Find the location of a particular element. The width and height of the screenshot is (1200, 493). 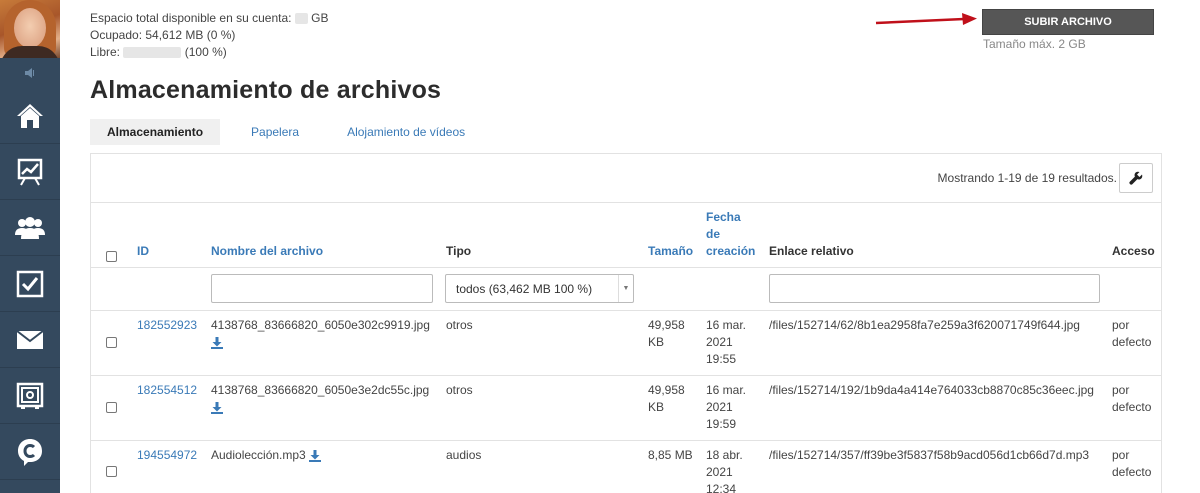

sidebar-item-home is located at coordinates (30, 116).